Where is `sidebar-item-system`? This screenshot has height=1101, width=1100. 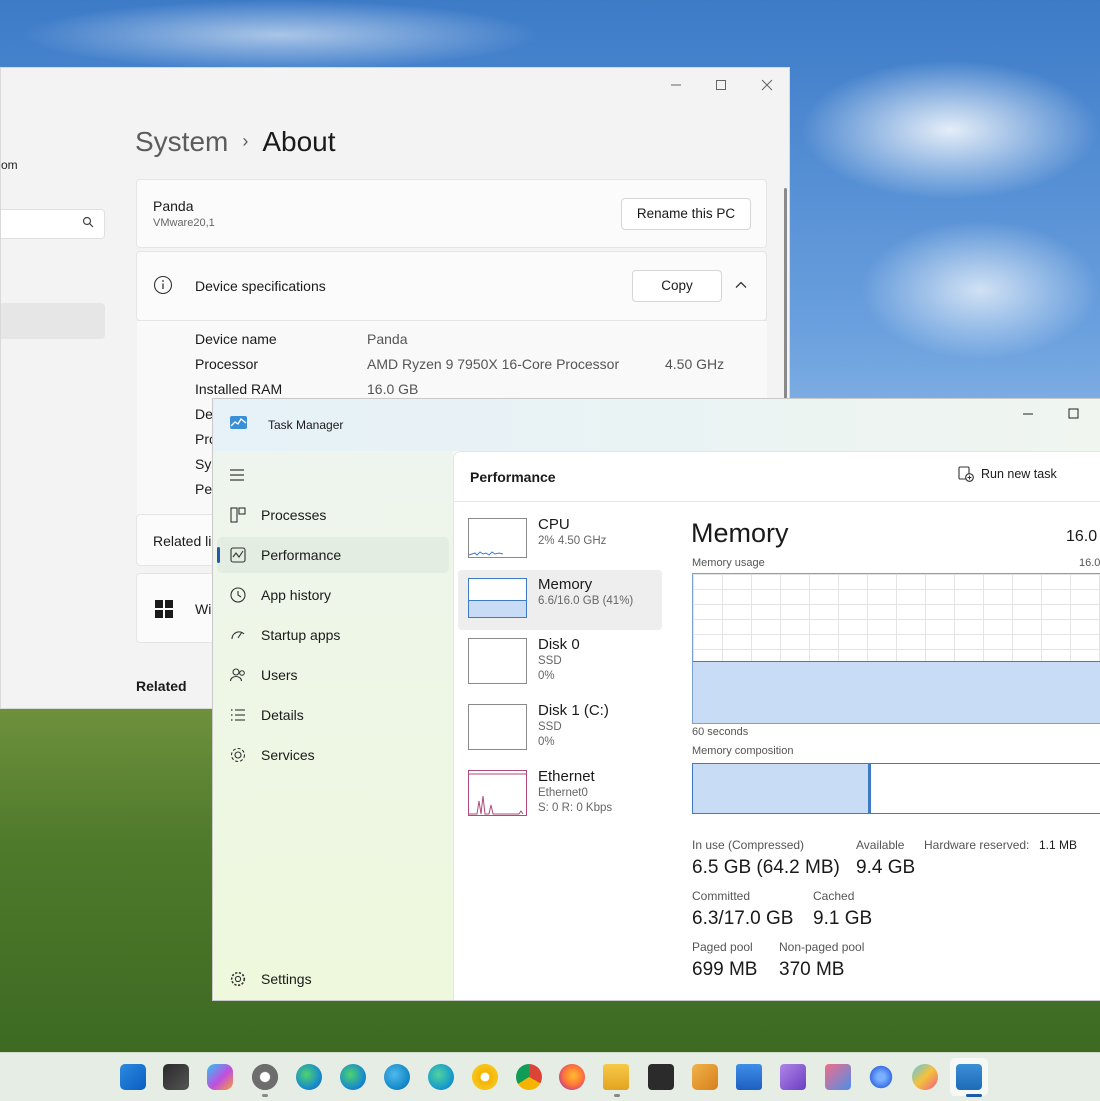 sidebar-item-system is located at coordinates (53, 321).